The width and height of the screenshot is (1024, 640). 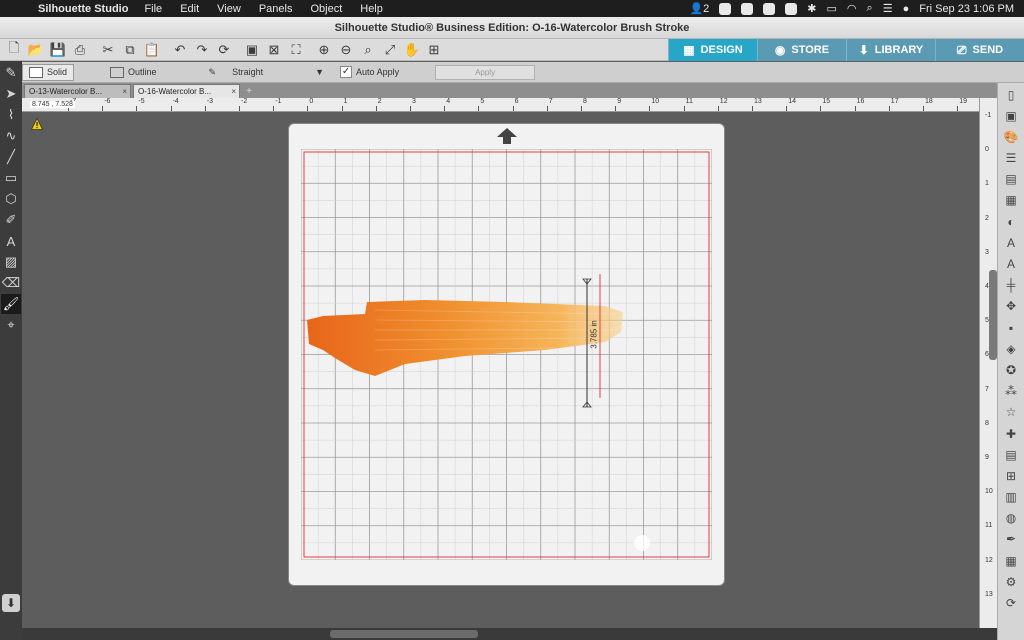 What do you see at coordinates (993, 315) in the screenshot?
I see `vertical-scrollbar` at bounding box center [993, 315].